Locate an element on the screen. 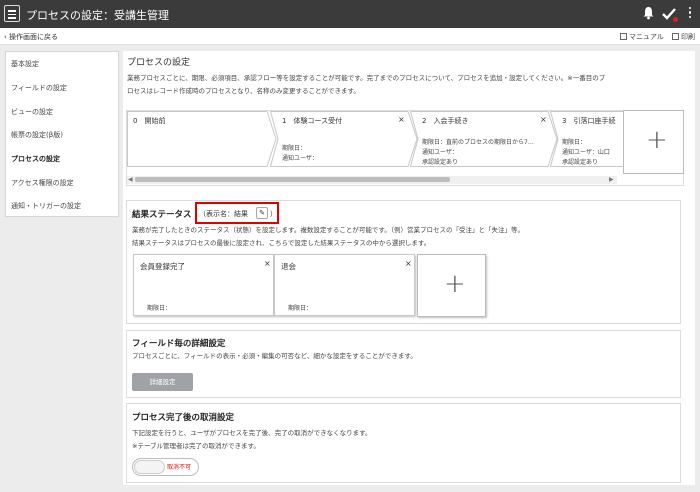 The height and width of the screenshot is (492, 700). add-result-button: + is located at coordinates (451, 285).